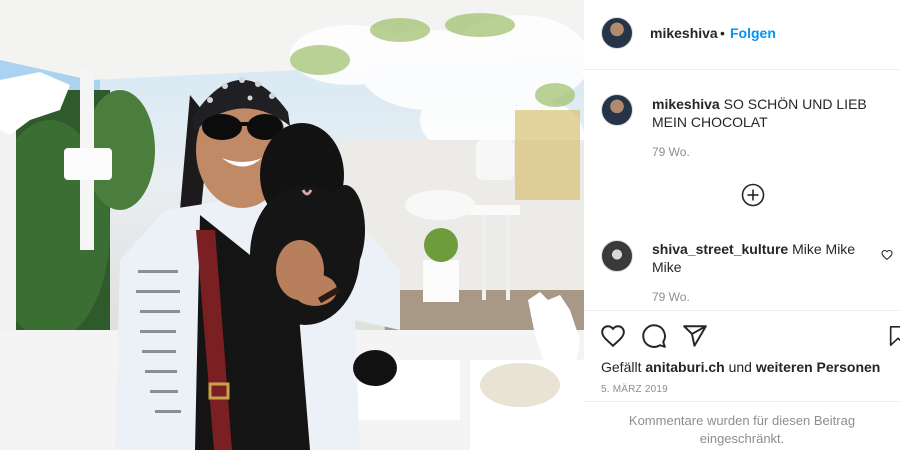  Describe the element at coordinates (684, 367) in the screenshot. I see `likes-user: anitaburi.ch` at that location.